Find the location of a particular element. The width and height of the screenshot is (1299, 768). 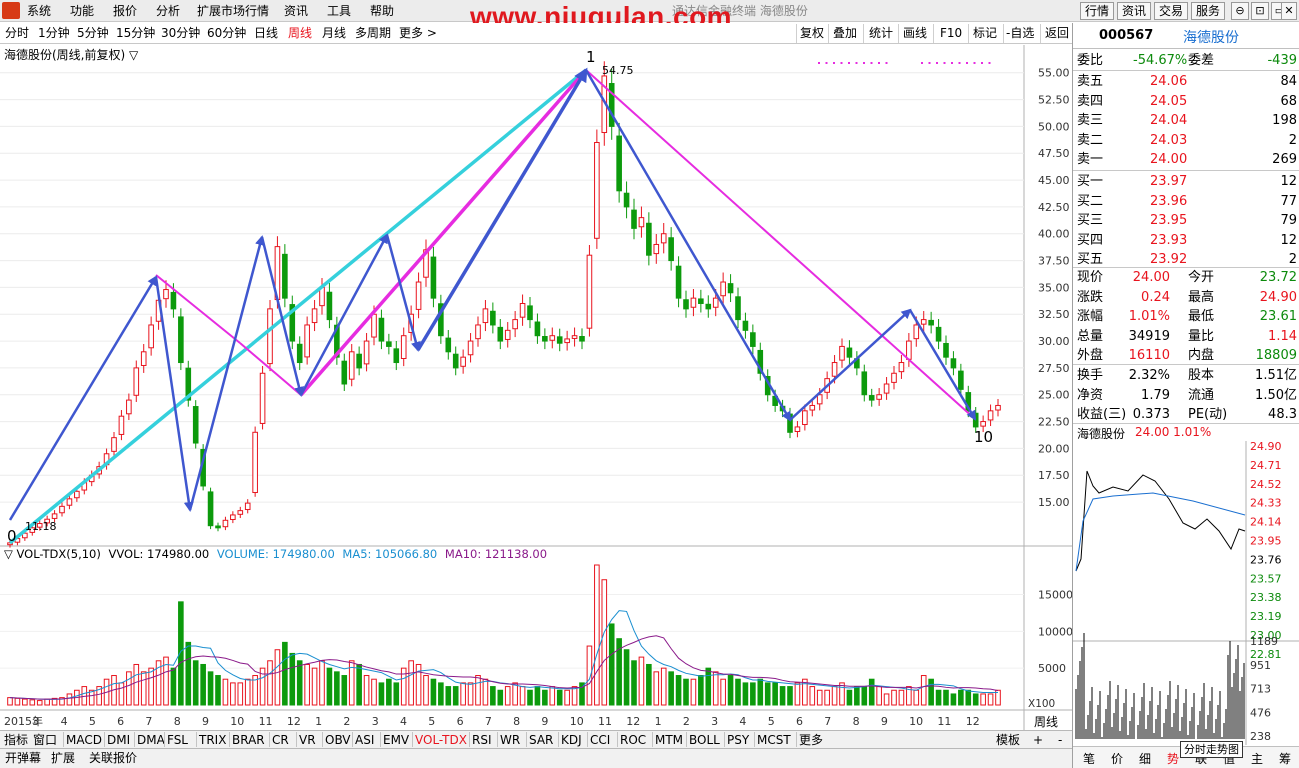

menu-quote: 报价 is located at coordinates (125, 11).